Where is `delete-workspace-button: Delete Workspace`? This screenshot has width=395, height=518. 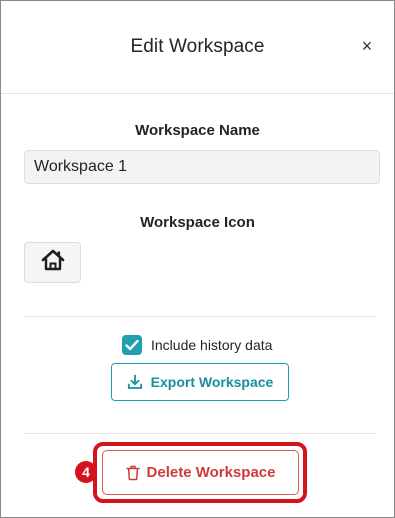 delete-workspace-button: Delete Workspace is located at coordinates (200, 472).